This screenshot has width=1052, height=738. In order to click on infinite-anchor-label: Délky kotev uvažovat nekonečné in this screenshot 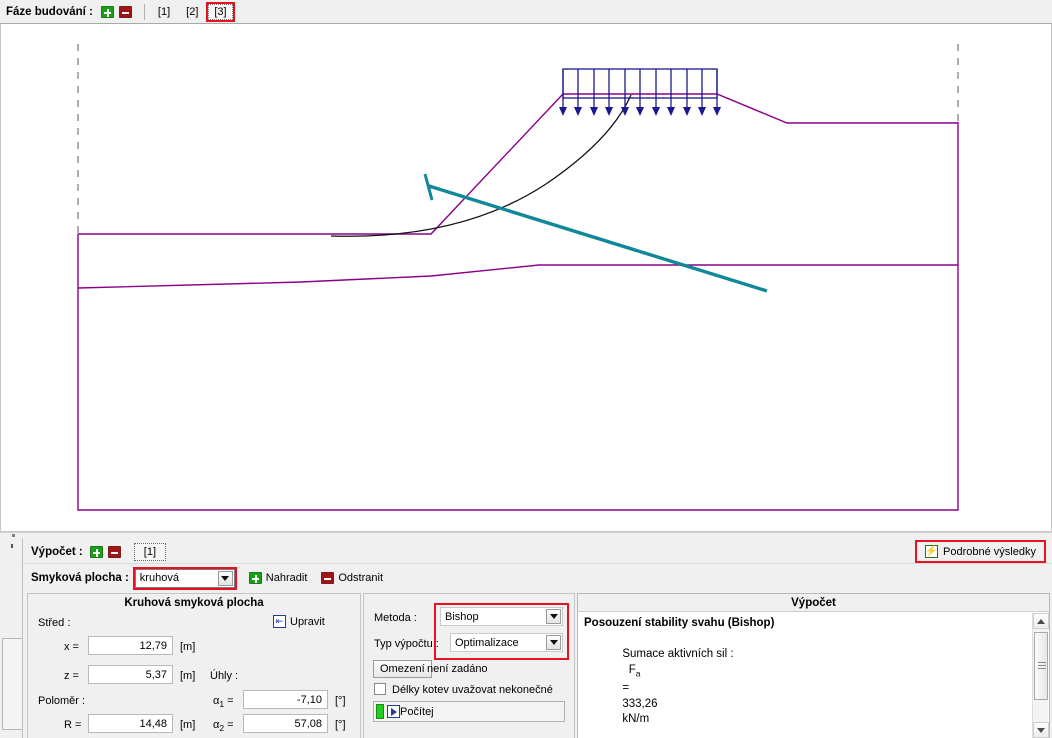, I will do `click(472, 690)`.